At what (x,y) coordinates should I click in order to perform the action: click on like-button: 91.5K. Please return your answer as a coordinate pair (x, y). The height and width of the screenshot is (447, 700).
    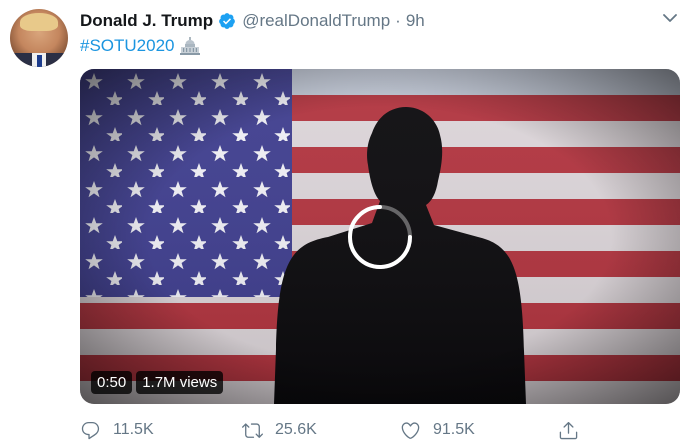
    Looking at the image, I should click on (437, 430).